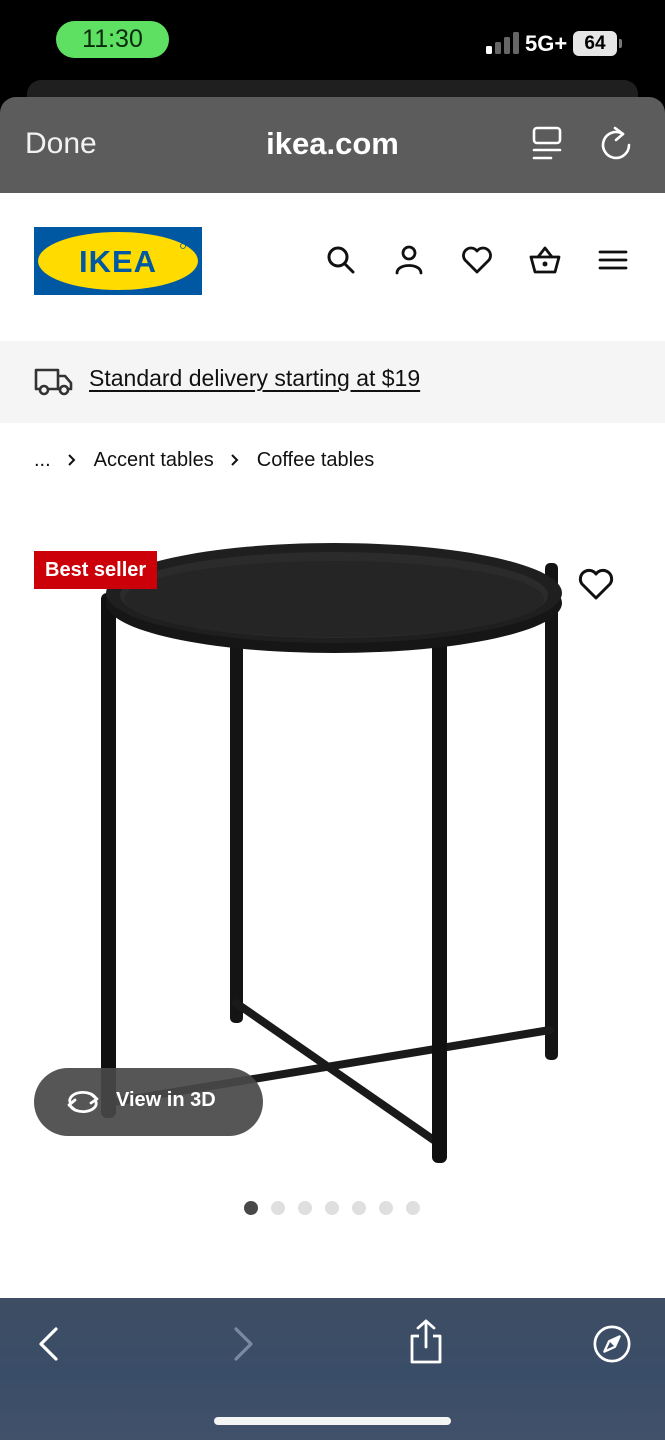  What do you see at coordinates (112, 39) in the screenshot?
I see `status-time: 11:30` at bounding box center [112, 39].